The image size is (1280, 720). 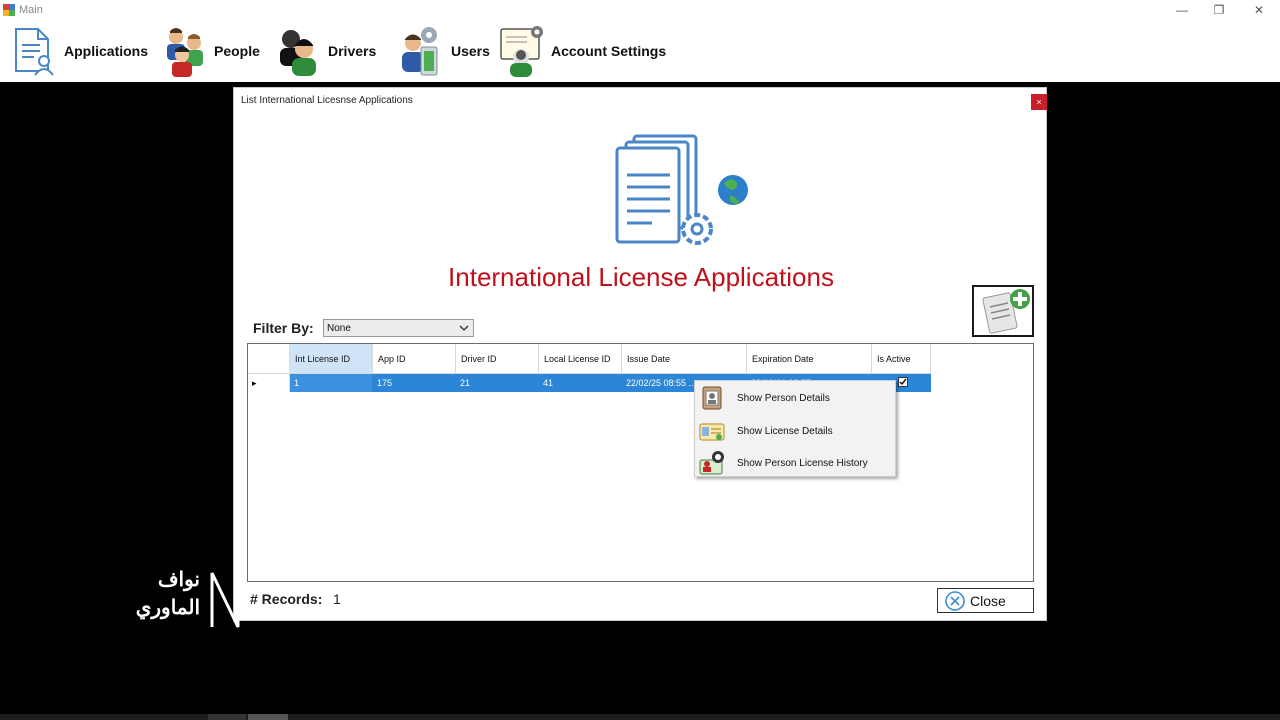 I want to click on app-icon, so click(x=9, y=10).